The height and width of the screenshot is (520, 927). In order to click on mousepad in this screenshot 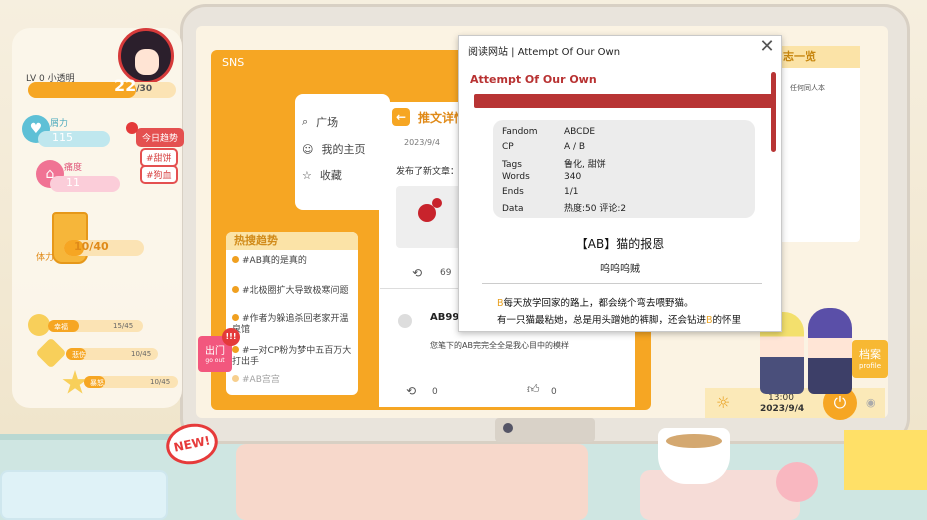, I will do `click(84, 495)`.